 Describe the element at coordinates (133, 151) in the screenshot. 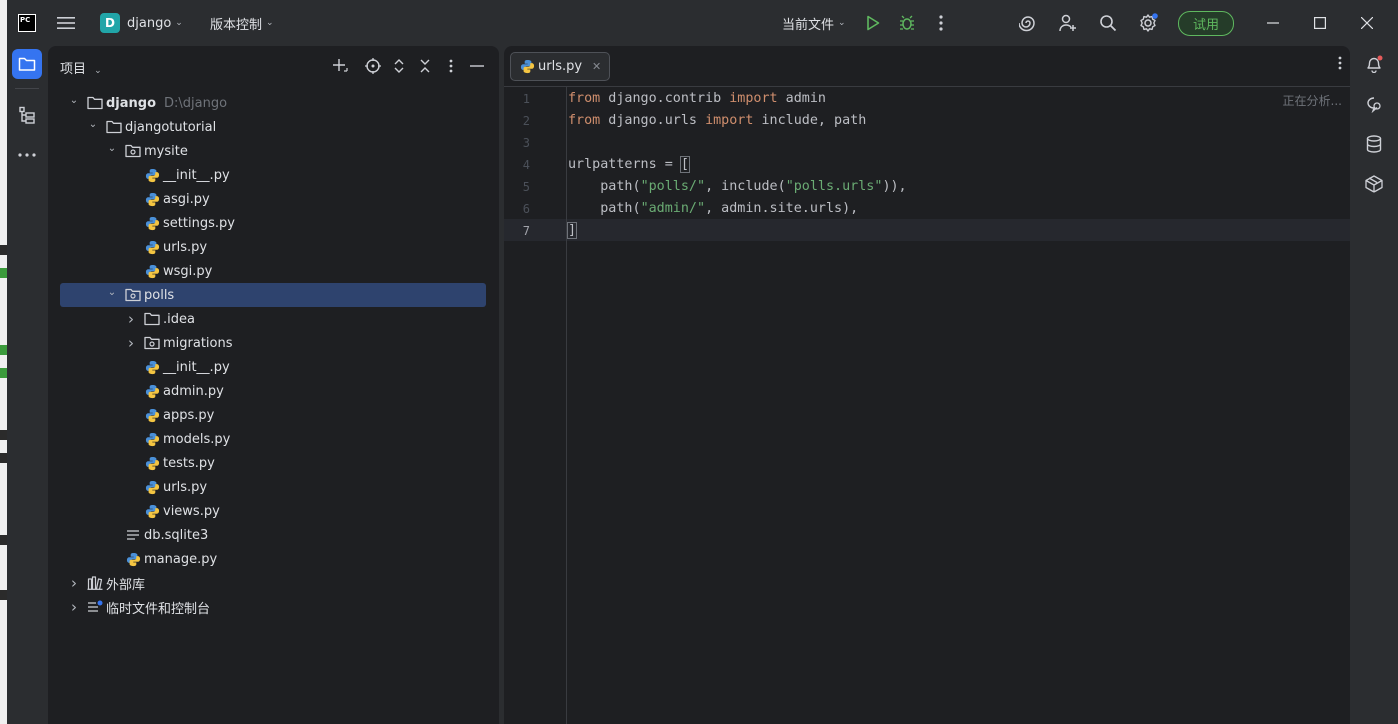

I see `package-folder-icon` at that location.